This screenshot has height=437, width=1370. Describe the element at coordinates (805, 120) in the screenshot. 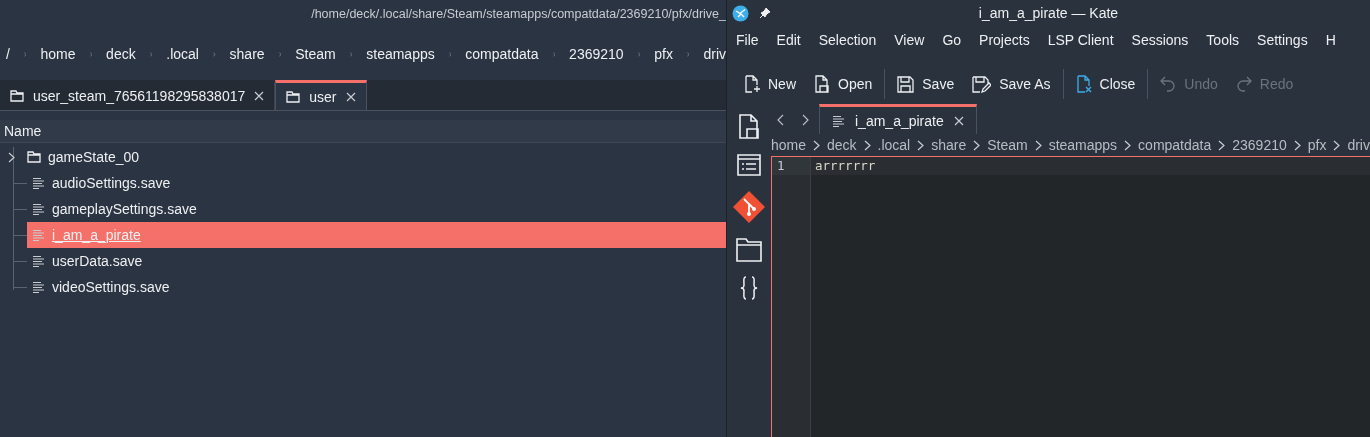

I see `forward-icon` at that location.